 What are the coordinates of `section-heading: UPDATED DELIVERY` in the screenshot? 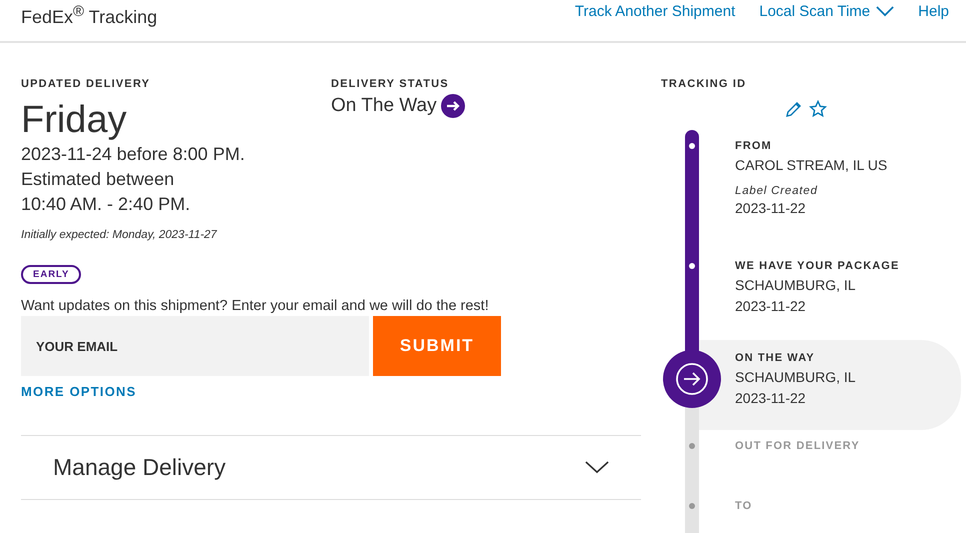 It's located at (86, 84).